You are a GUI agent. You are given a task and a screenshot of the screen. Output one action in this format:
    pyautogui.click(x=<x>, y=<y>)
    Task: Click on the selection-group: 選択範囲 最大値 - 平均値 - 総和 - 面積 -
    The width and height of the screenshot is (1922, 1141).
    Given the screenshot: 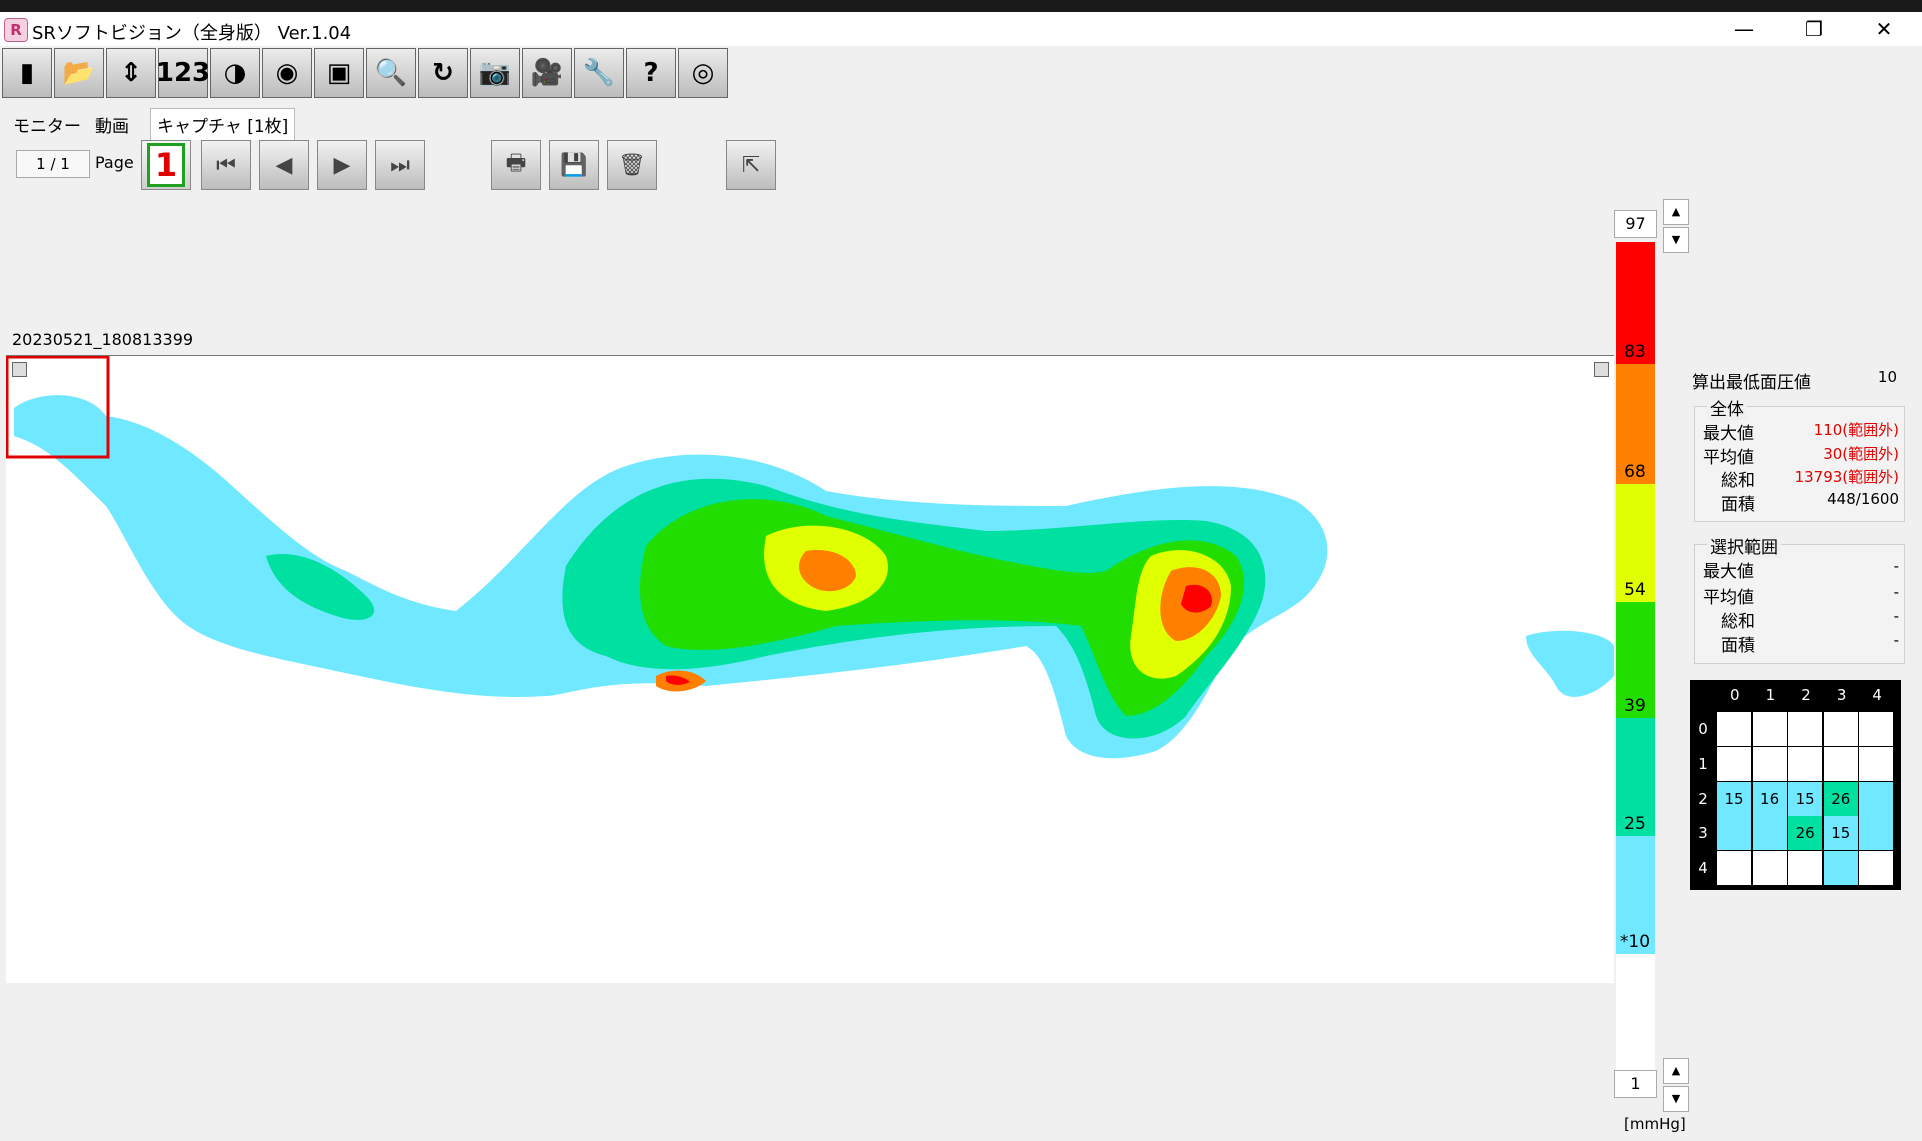 What is the action you would take?
    pyautogui.click(x=1799, y=598)
    